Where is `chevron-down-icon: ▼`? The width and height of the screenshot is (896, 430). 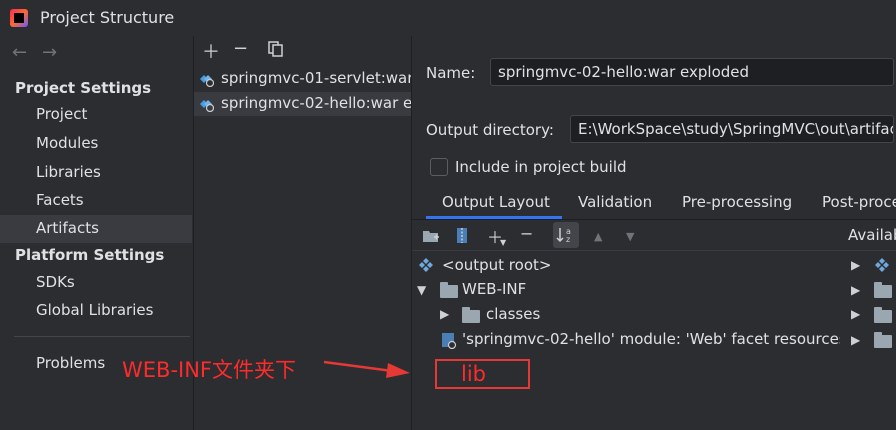
chevron-down-icon: ▼ is located at coordinates (503, 242).